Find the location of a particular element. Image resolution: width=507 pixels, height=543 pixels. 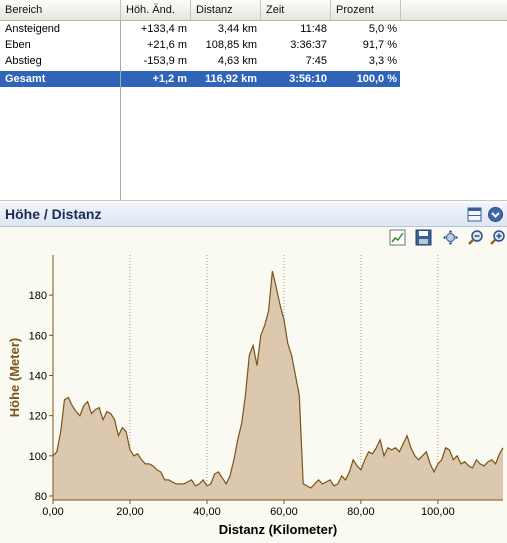

cell-distanz: 108,85 km is located at coordinates (231, 45).